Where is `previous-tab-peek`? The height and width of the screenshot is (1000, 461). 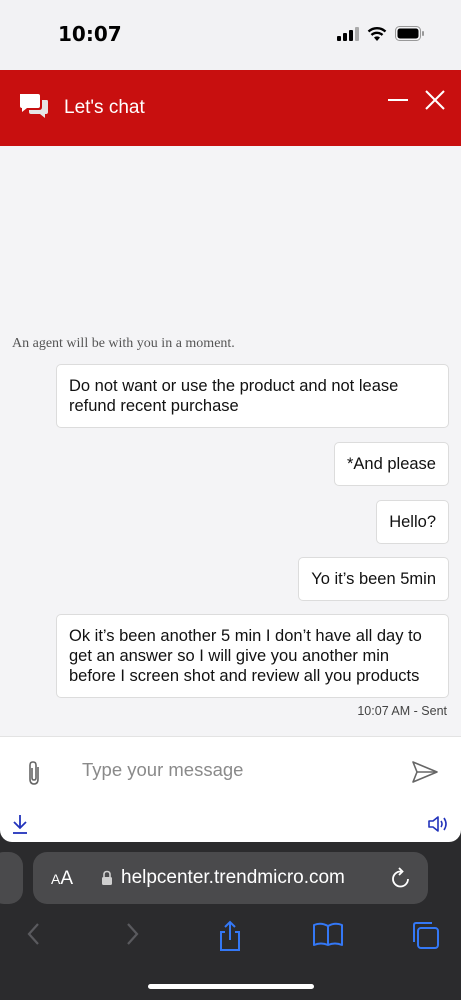 previous-tab-peek is located at coordinates (11, 878).